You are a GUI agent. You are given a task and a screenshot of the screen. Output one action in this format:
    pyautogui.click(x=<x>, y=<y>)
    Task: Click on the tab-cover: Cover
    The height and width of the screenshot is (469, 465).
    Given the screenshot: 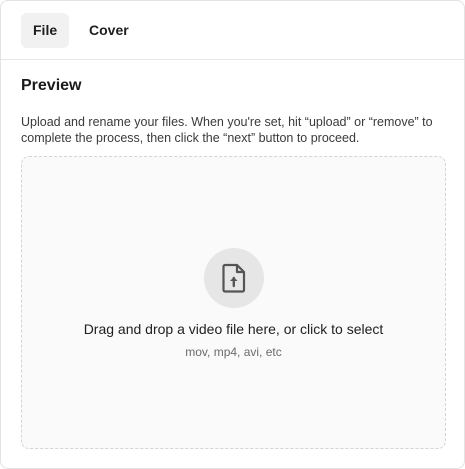 What is the action you would take?
    pyautogui.click(x=109, y=30)
    